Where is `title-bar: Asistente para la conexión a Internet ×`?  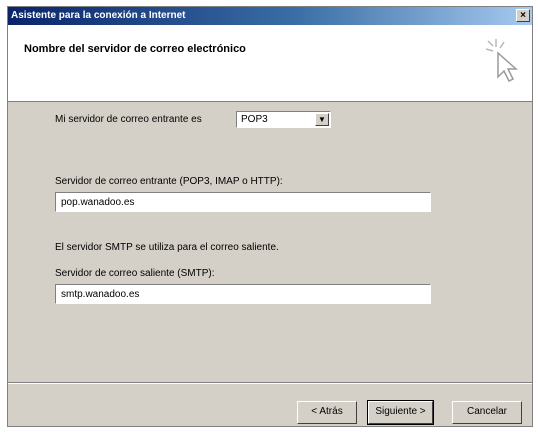 title-bar: Asistente para la conexión a Internet × is located at coordinates (270, 16).